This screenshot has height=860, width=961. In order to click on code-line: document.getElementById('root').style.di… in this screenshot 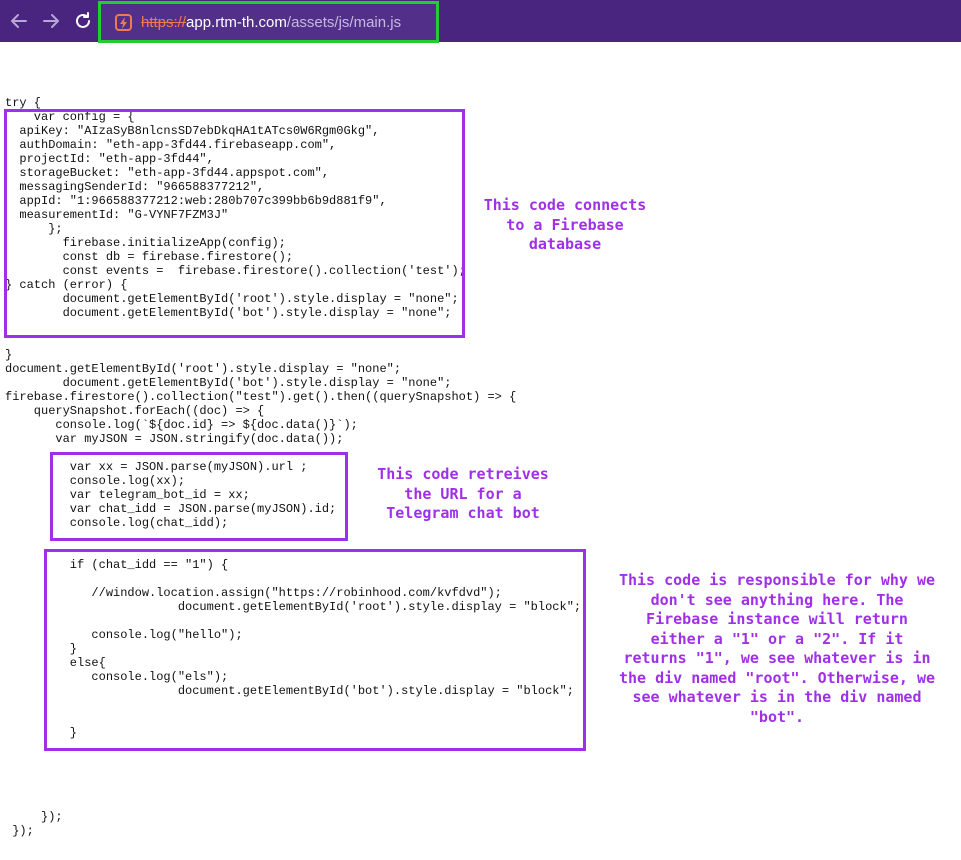, I will do `click(203, 369)`.